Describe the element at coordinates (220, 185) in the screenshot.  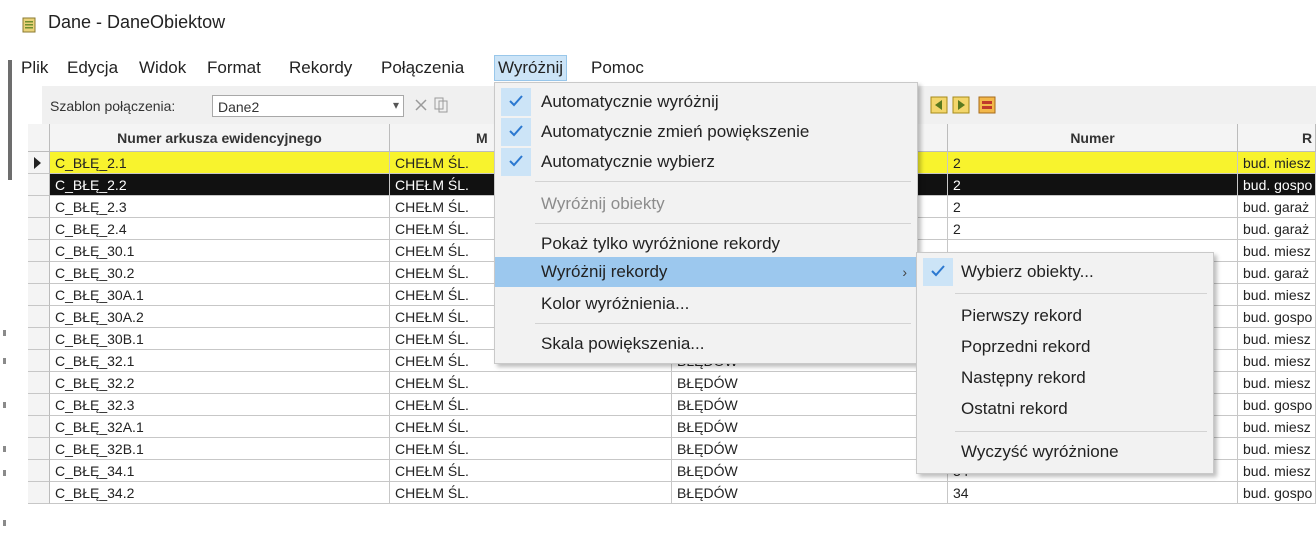
I see `table-cell: C_BŁĘ_2.2` at that location.